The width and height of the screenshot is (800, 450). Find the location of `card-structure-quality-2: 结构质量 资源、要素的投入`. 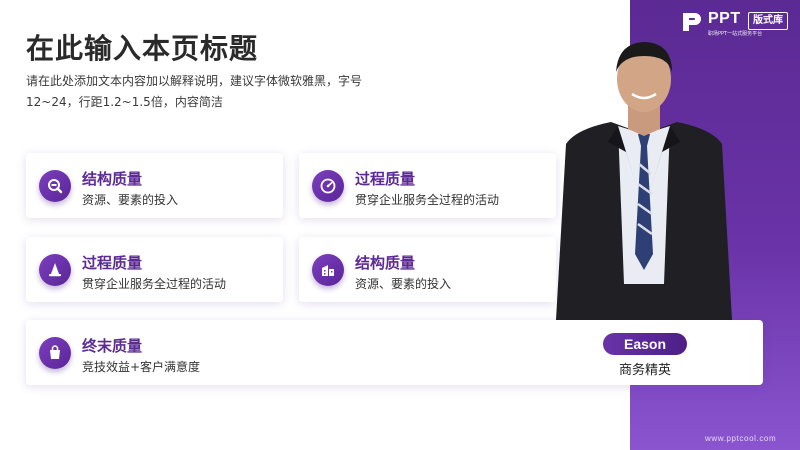

card-structure-quality-2: 结构质量 资源、要素的投入 is located at coordinates (427, 269).